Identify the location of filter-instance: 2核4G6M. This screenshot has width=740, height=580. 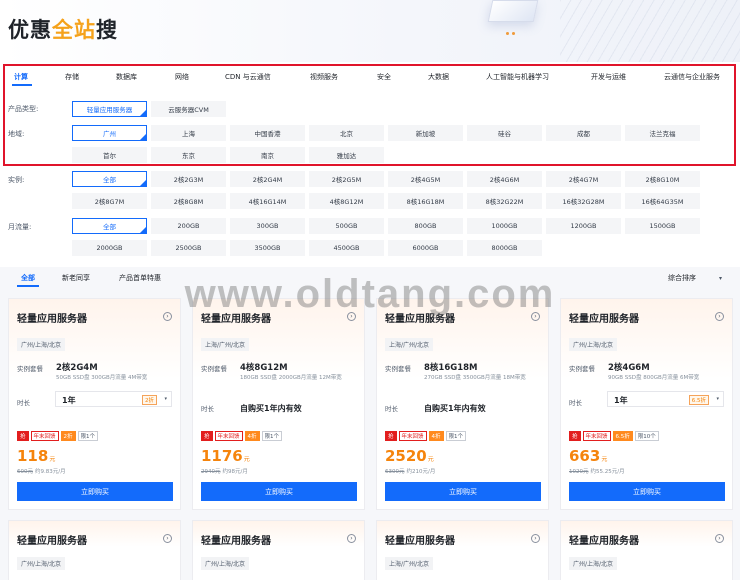
(504, 179).